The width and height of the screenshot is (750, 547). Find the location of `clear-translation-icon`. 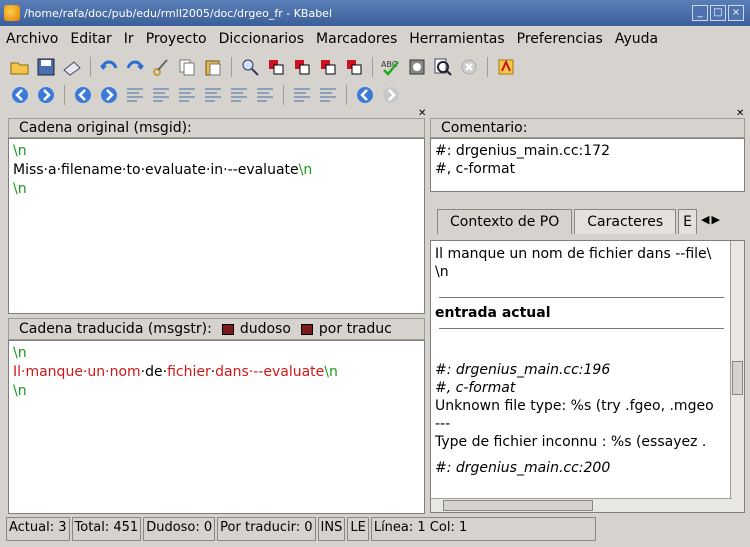

clear-translation-icon is located at coordinates (354, 67).